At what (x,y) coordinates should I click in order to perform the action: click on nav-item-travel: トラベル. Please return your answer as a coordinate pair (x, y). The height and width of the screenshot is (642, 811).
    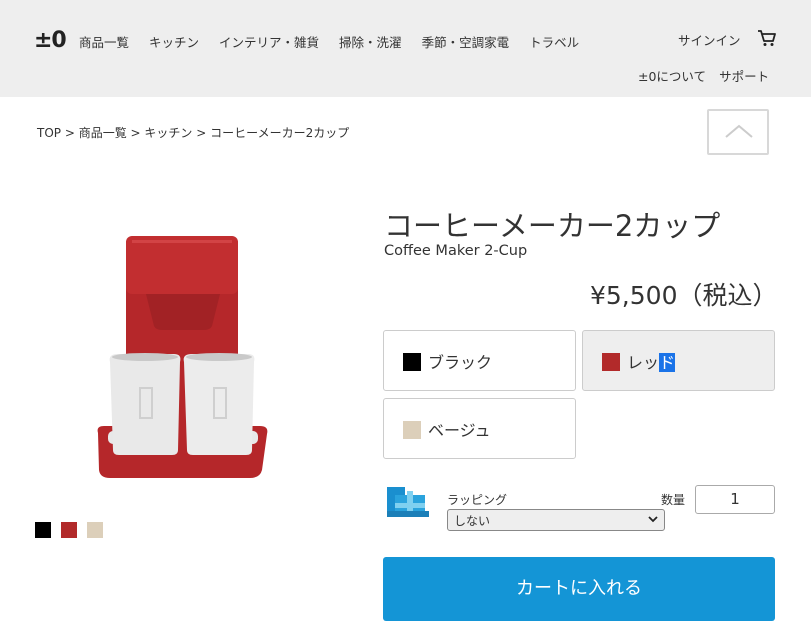
    Looking at the image, I should click on (554, 41).